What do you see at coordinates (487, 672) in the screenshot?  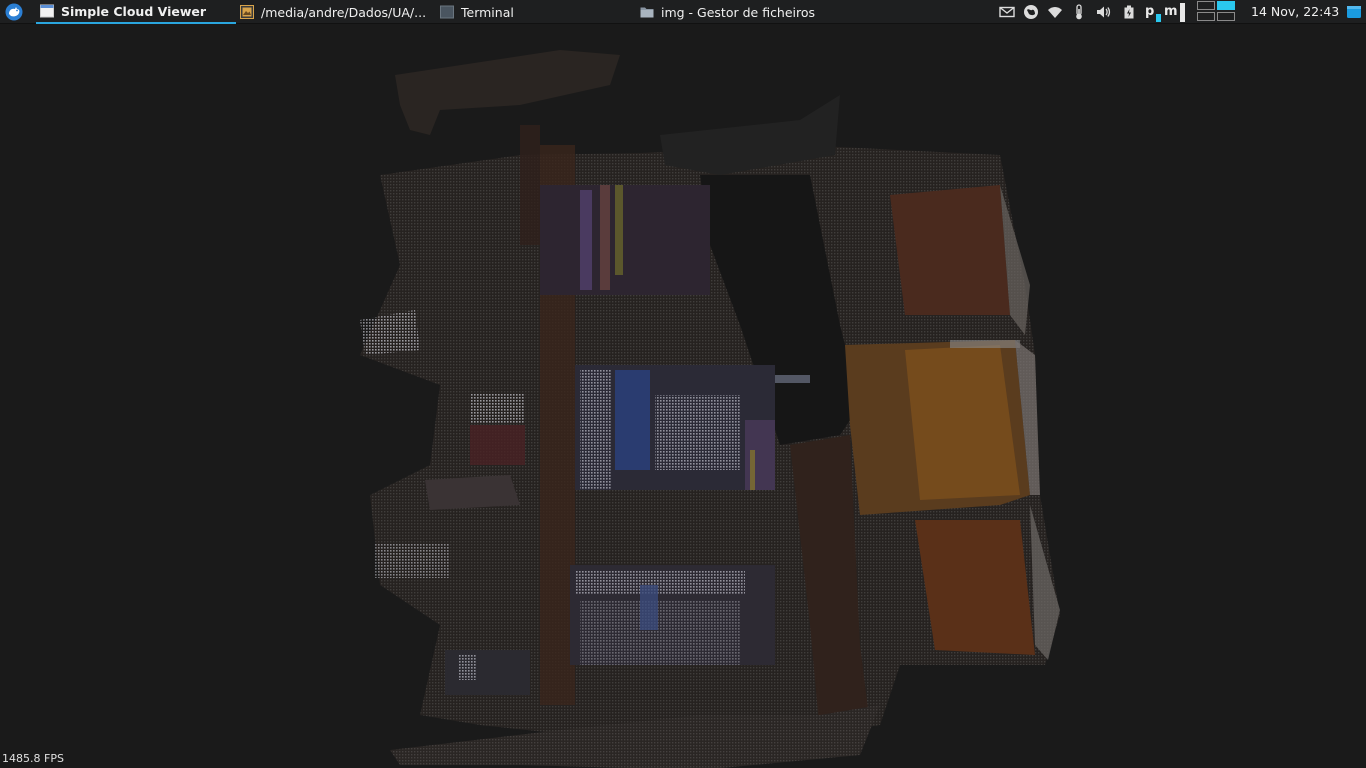 I see `left-object-5-cloud` at bounding box center [487, 672].